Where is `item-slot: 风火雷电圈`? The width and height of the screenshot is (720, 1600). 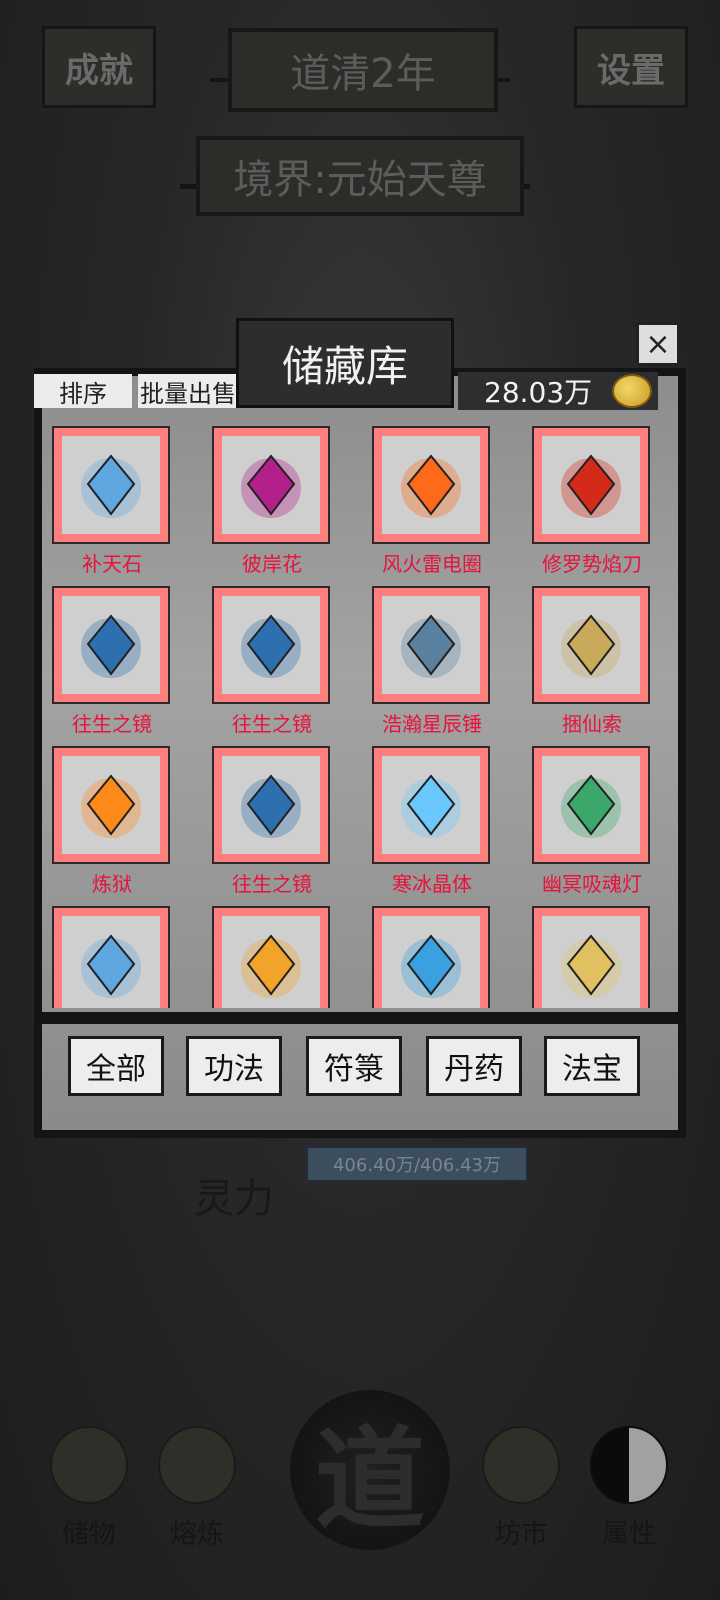
item-slot: 风火雷电圈 is located at coordinates (432, 501).